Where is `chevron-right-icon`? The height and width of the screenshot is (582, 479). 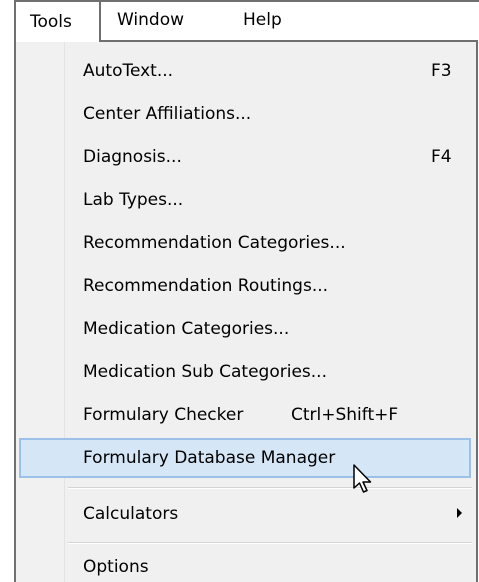
chevron-right-icon is located at coordinates (459, 513).